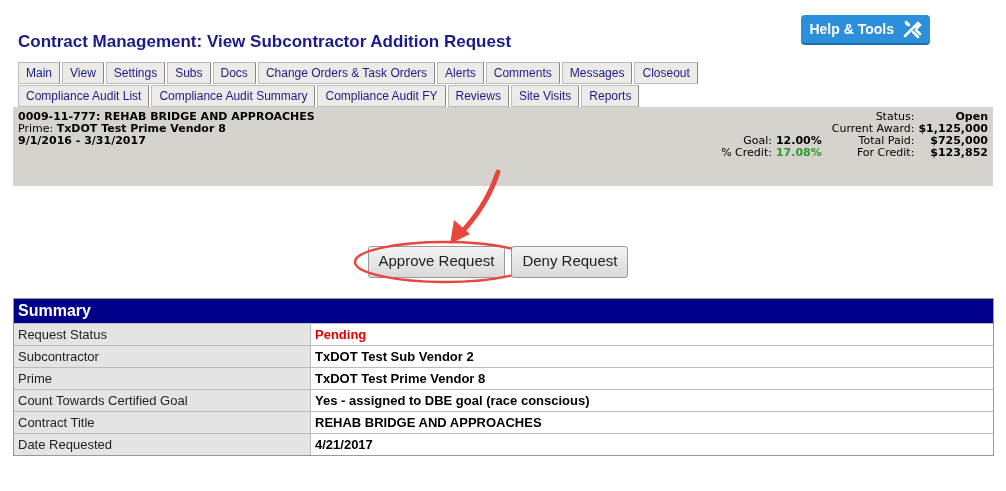  I want to click on row-value: TxDOT Test Prime Vendor 8, so click(400, 378).